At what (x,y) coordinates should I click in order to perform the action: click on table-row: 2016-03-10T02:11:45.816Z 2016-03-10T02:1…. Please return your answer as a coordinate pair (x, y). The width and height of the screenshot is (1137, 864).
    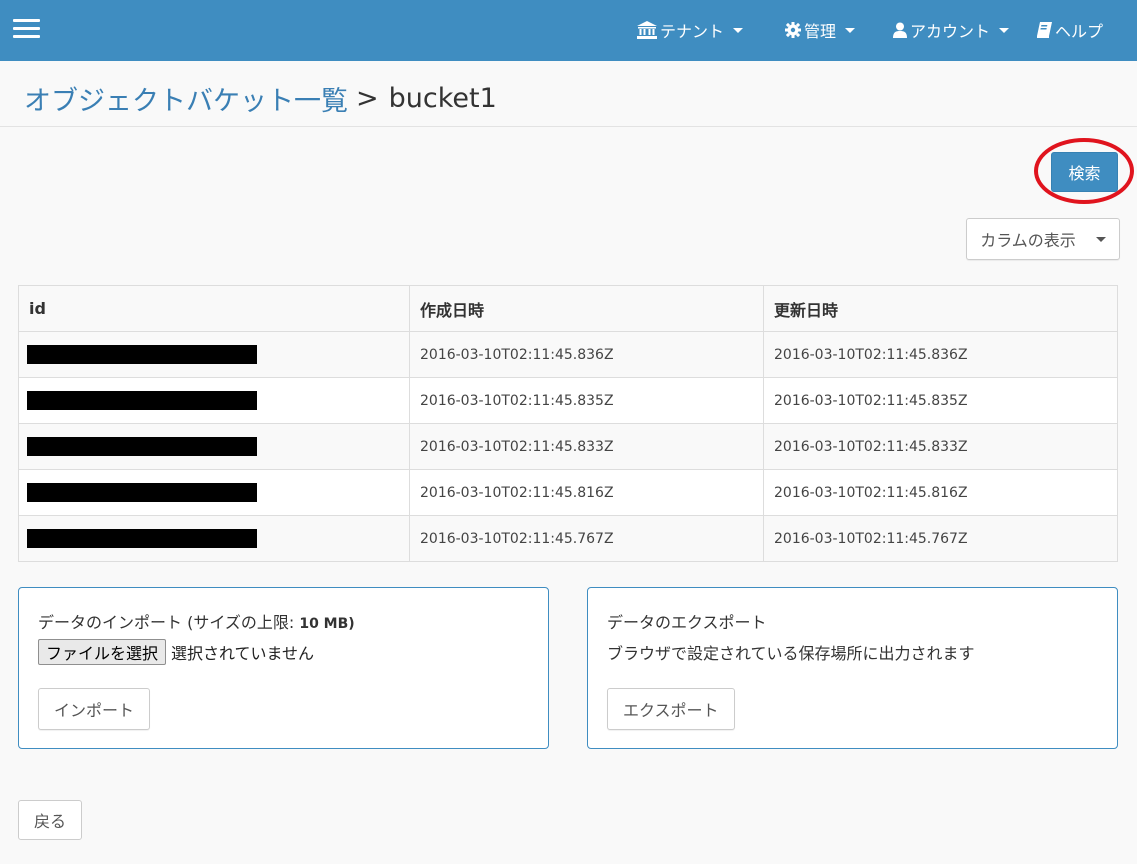
    Looking at the image, I should click on (568, 492).